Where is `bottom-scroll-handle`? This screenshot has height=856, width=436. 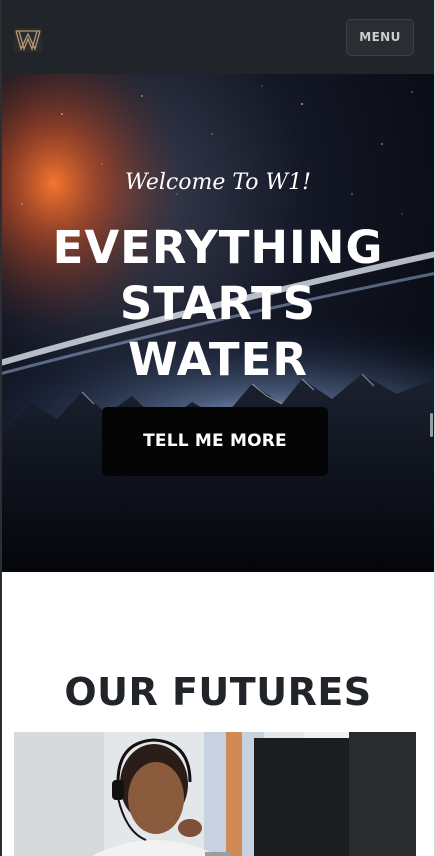 bottom-scroll-handle is located at coordinates (218, 854).